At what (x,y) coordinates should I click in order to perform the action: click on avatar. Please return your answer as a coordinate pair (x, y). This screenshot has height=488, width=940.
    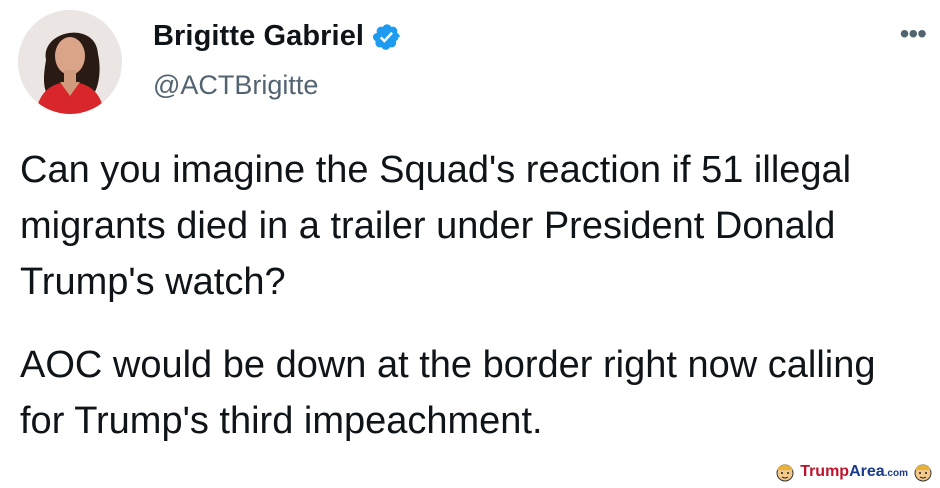
    Looking at the image, I should click on (70, 62).